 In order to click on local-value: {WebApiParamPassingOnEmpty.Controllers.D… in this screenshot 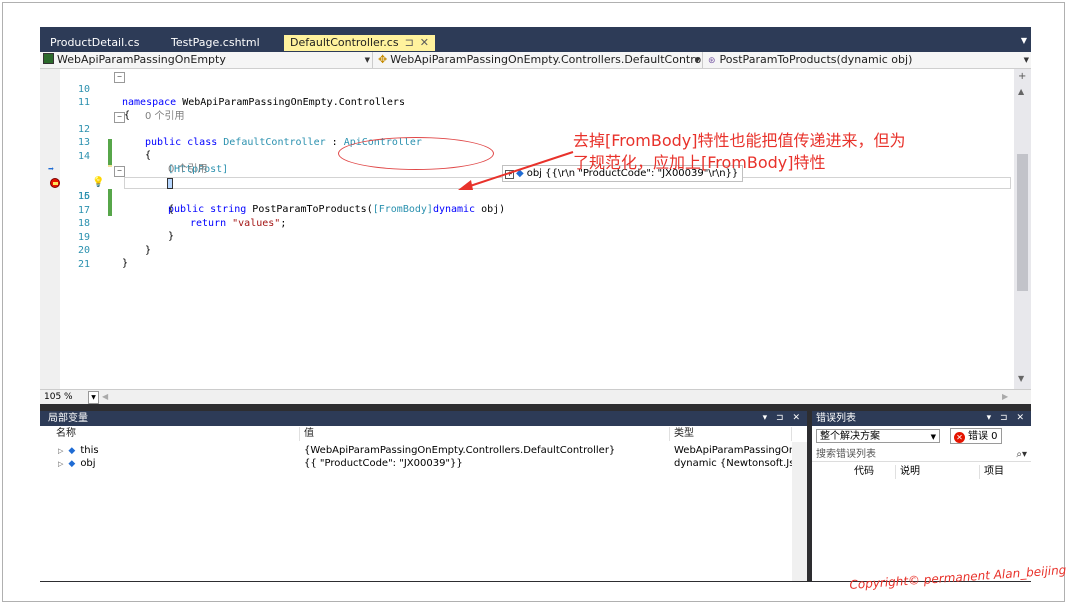, I will do `click(486, 450)`.